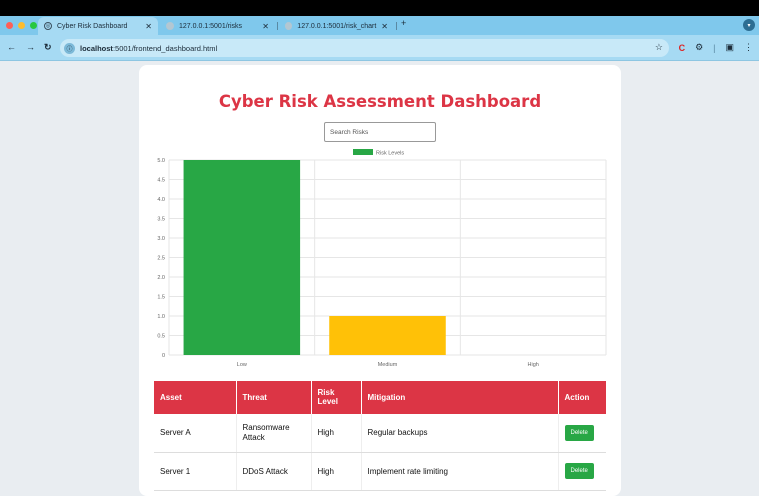 Image resolution: width=759 pixels, height=496 pixels. Describe the element at coordinates (387, 335) in the screenshot. I see `bar-medium` at that location.